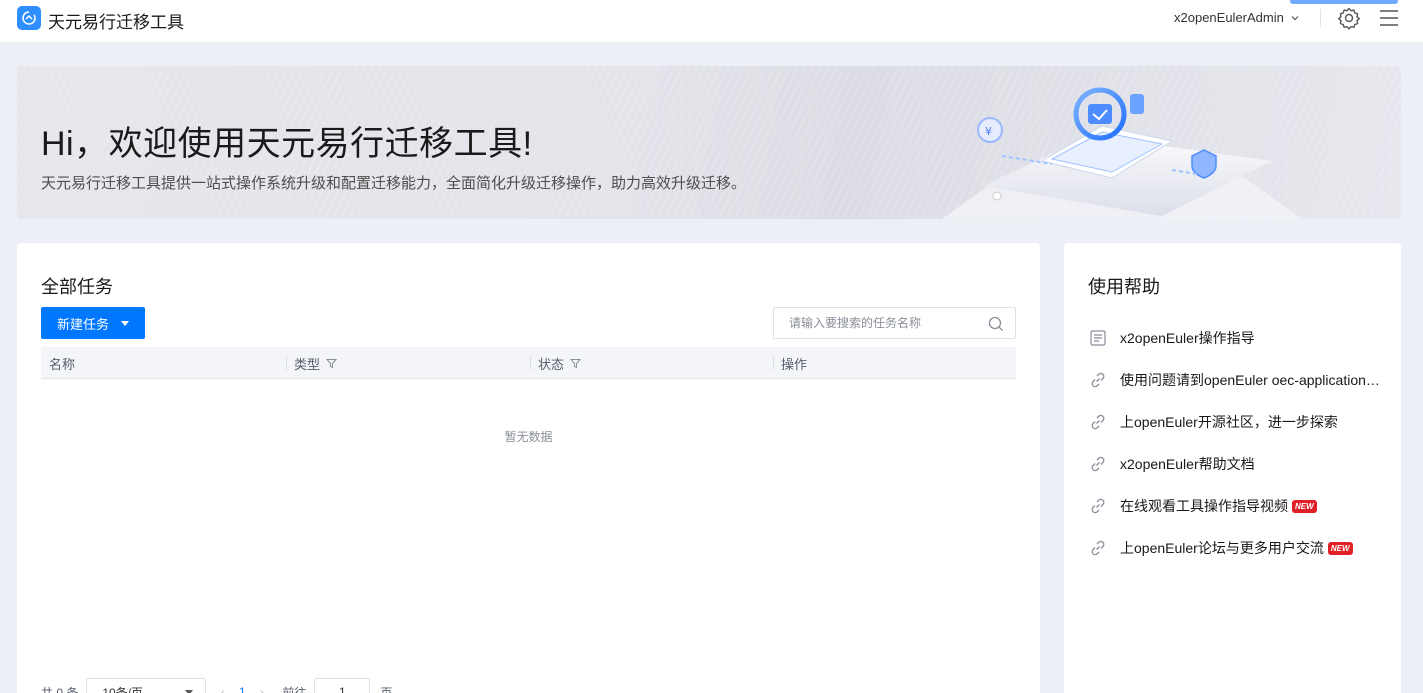 Image resolution: width=1423 pixels, height=693 pixels. I want to click on column-header-type: 类型, so click(408, 363).